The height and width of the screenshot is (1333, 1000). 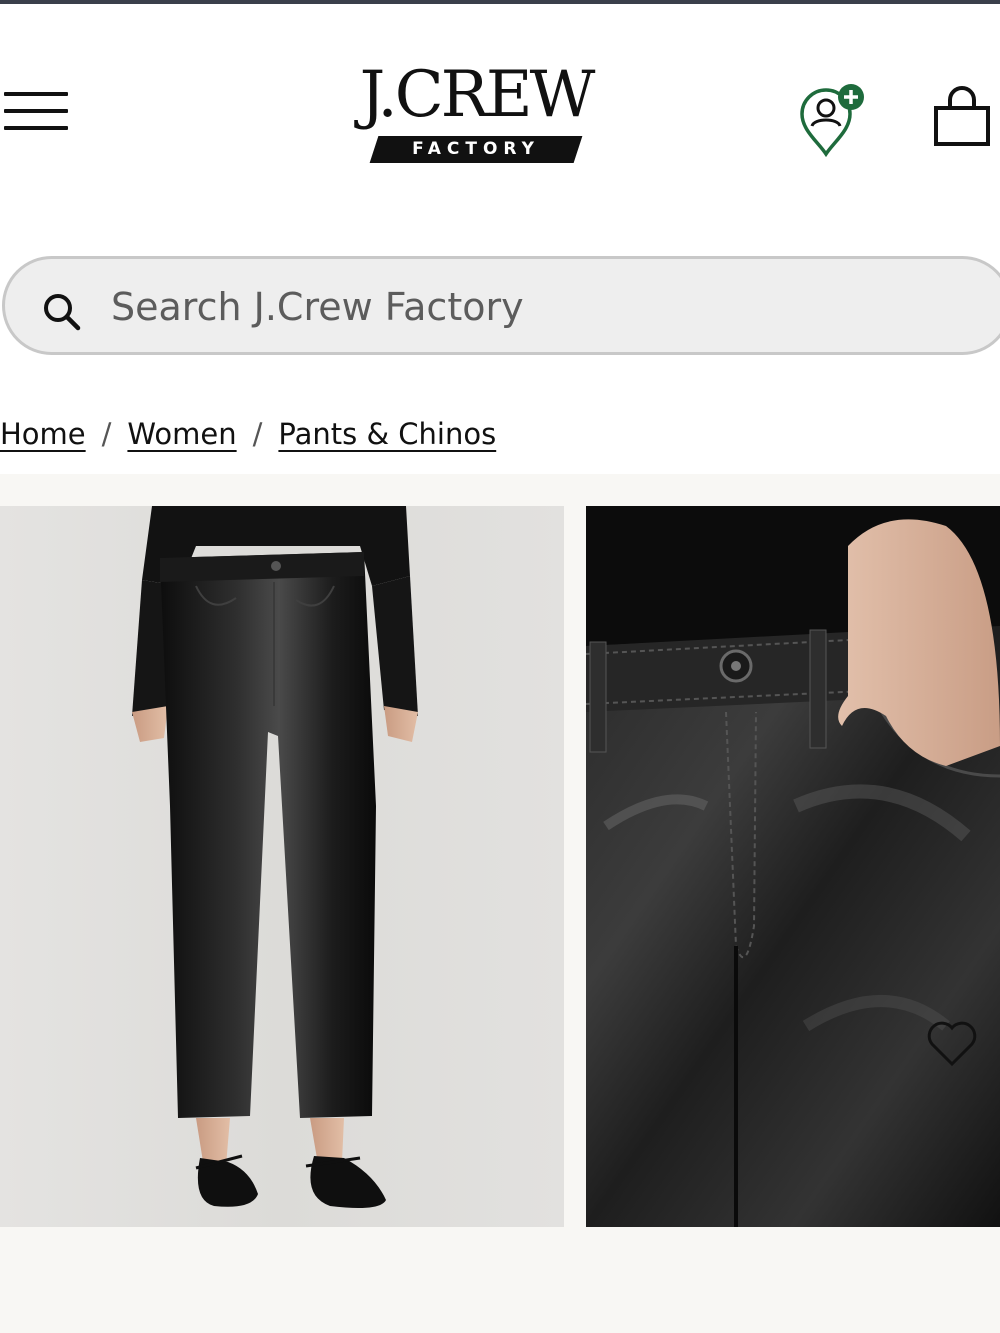 I want to click on search-input, so click(x=511, y=307).